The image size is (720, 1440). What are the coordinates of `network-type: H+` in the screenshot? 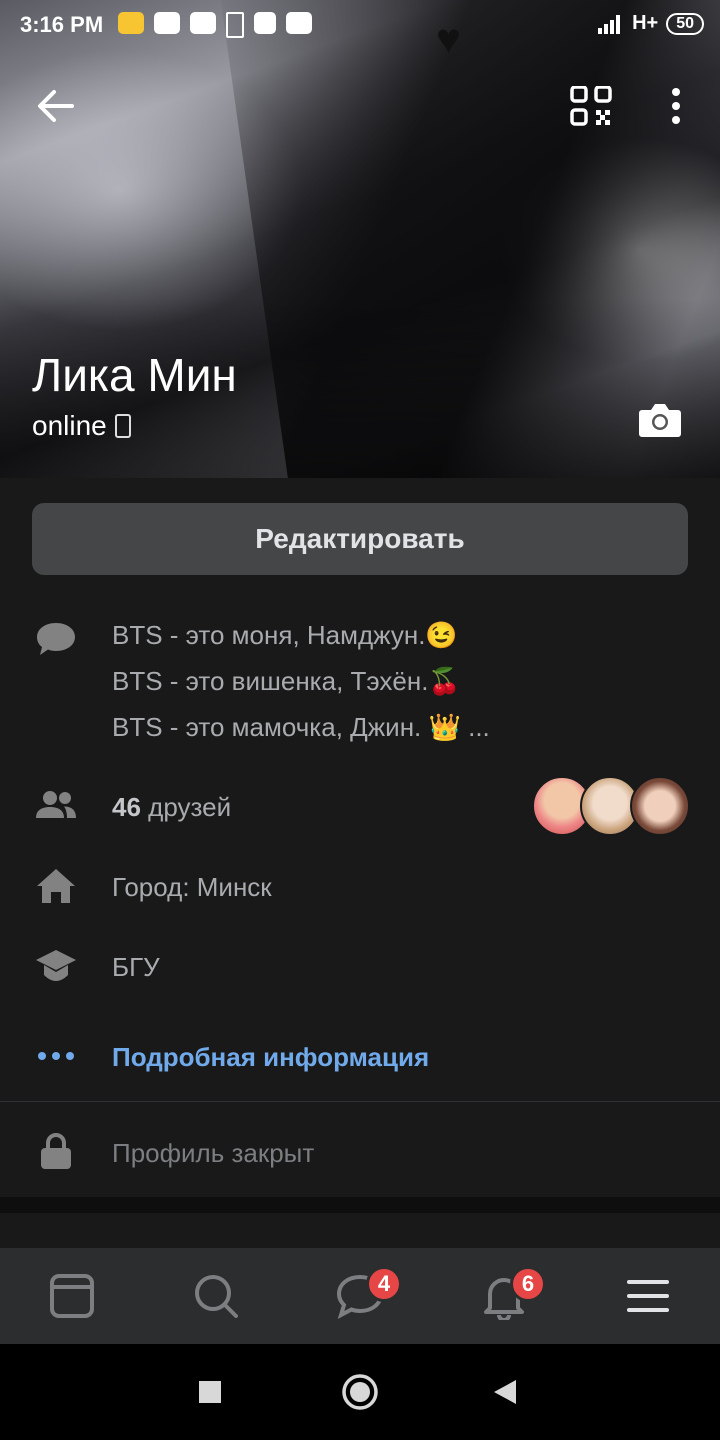 It's located at (645, 23).